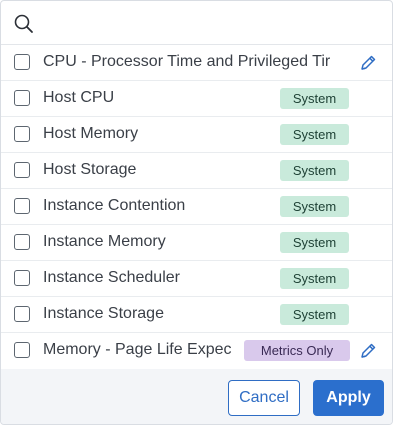 This screenshot has width=394, height=426. What do you see at coordinates (297, 350) in the screenshot?
I see `metrics-only-badge: Metrics Only` at bounding box center [297, 350].